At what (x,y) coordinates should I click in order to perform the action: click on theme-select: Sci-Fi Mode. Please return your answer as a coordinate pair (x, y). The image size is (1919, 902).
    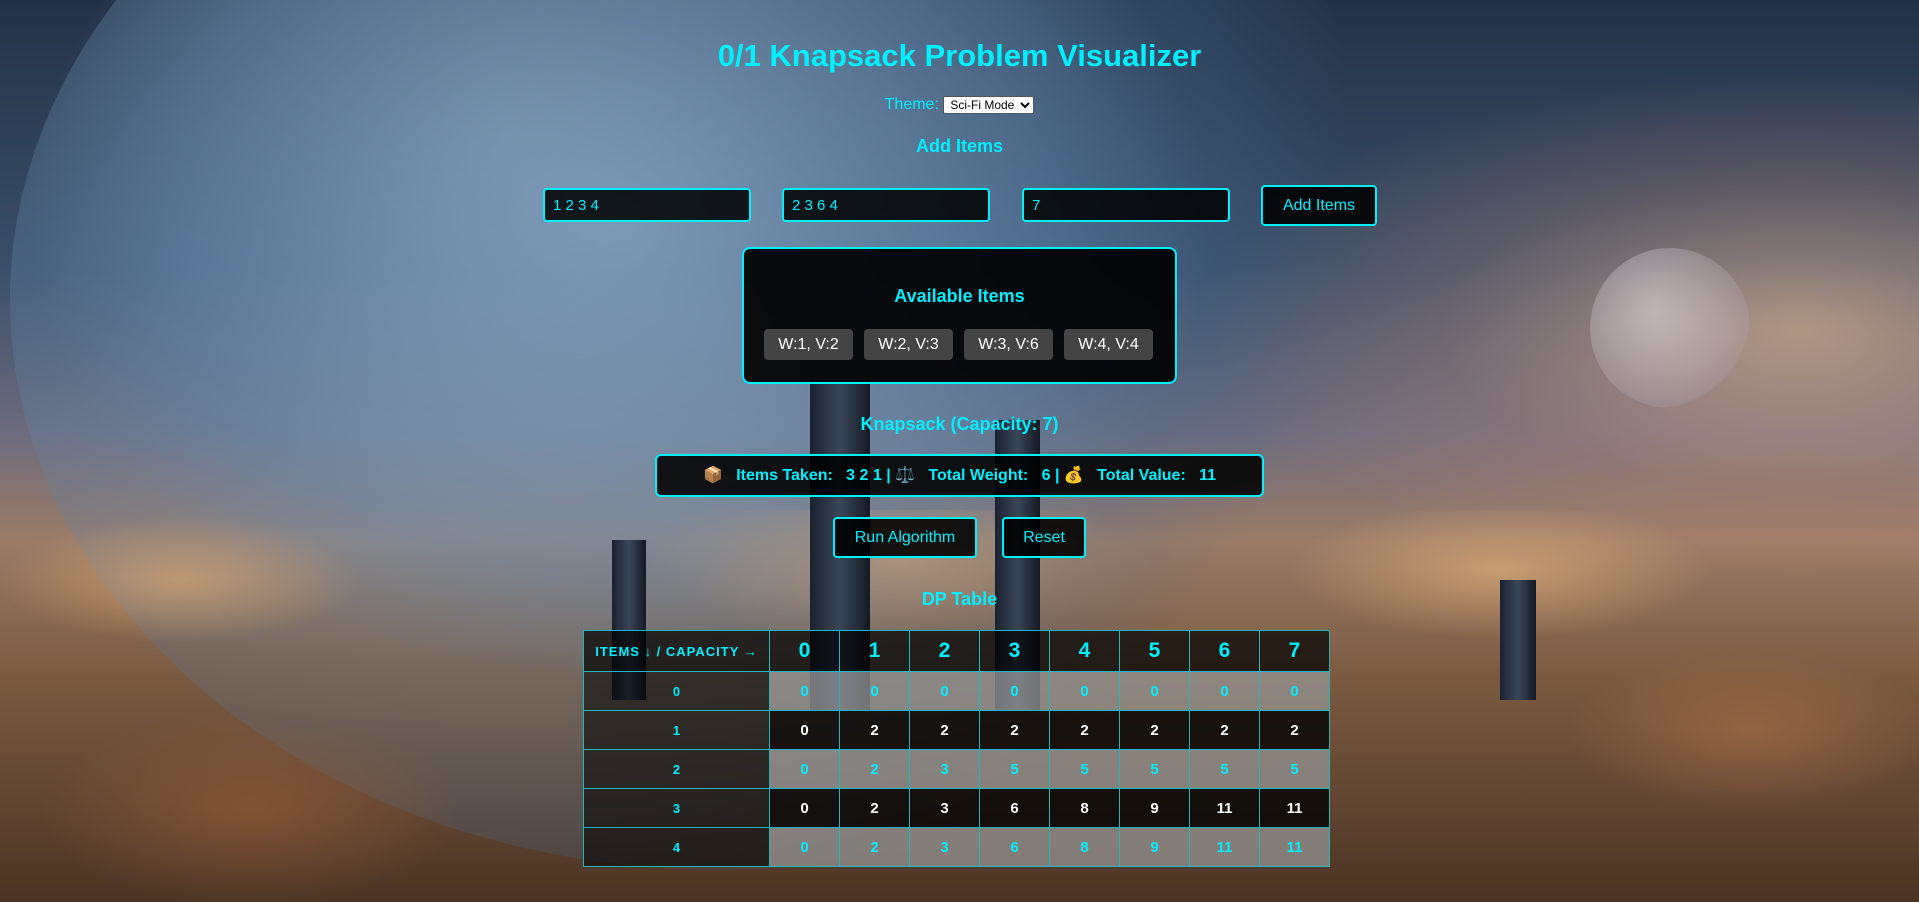
    Looking at the image, I should click on (989, 105).